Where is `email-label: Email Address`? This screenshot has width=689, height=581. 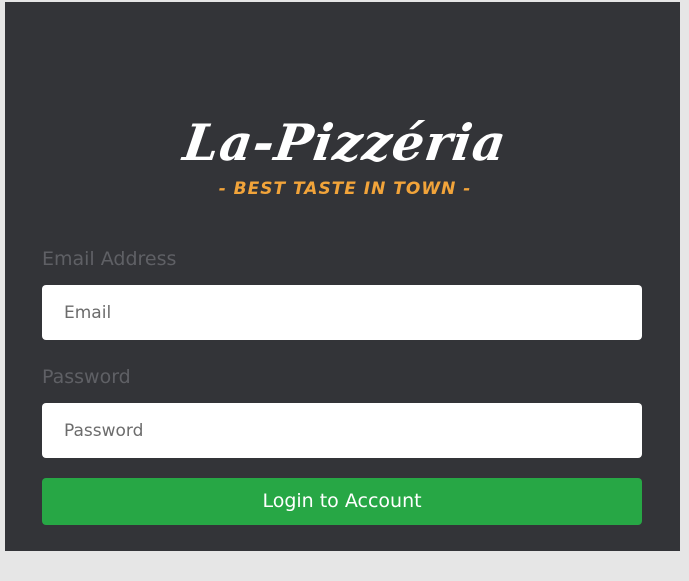 email-label: Email Address is located at coordinates (109, 259).